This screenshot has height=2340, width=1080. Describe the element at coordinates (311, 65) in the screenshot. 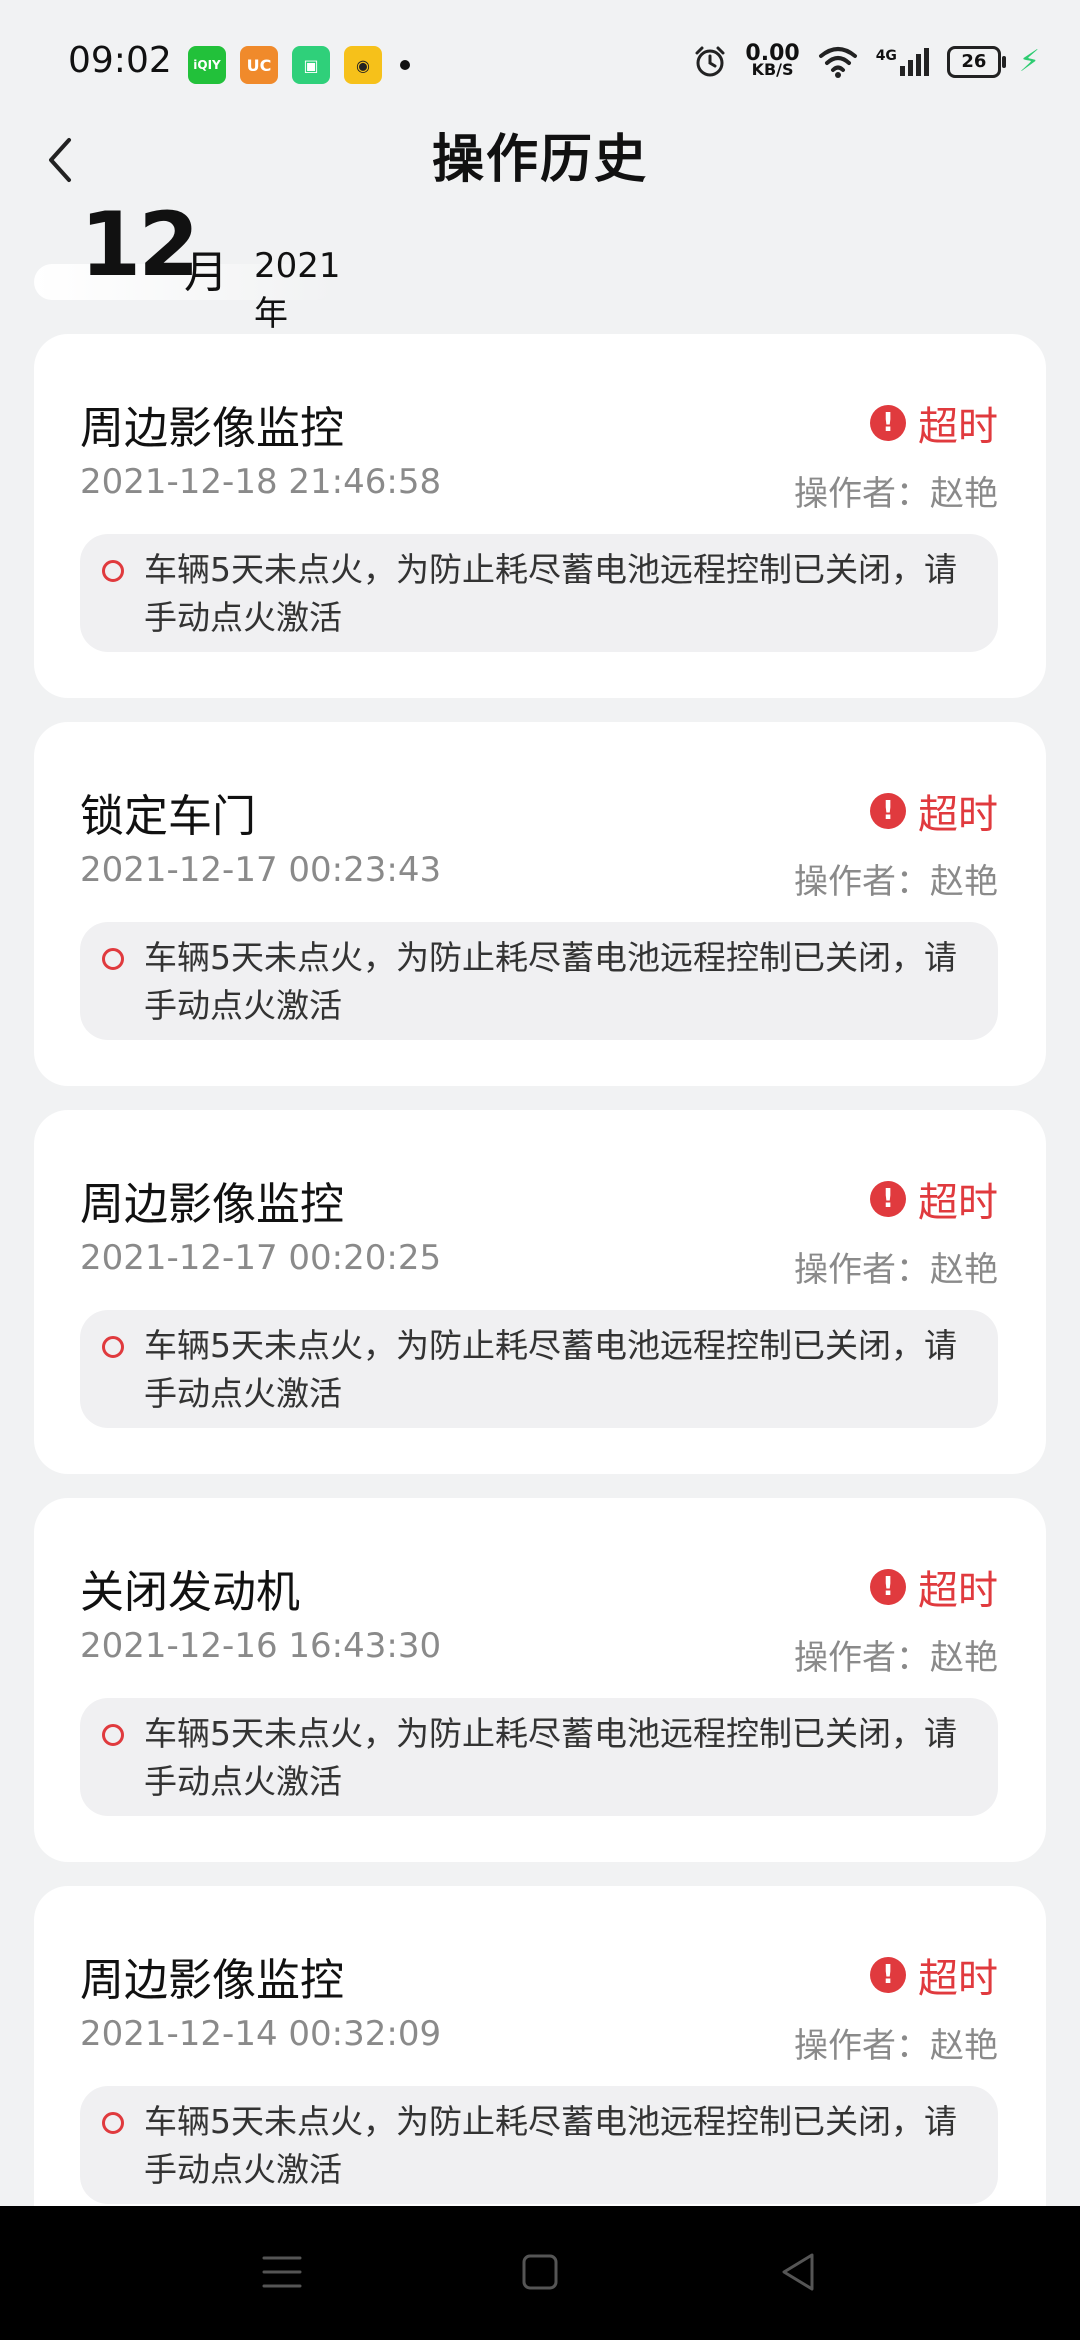

I see `store-app-icon: ▣` at that location.